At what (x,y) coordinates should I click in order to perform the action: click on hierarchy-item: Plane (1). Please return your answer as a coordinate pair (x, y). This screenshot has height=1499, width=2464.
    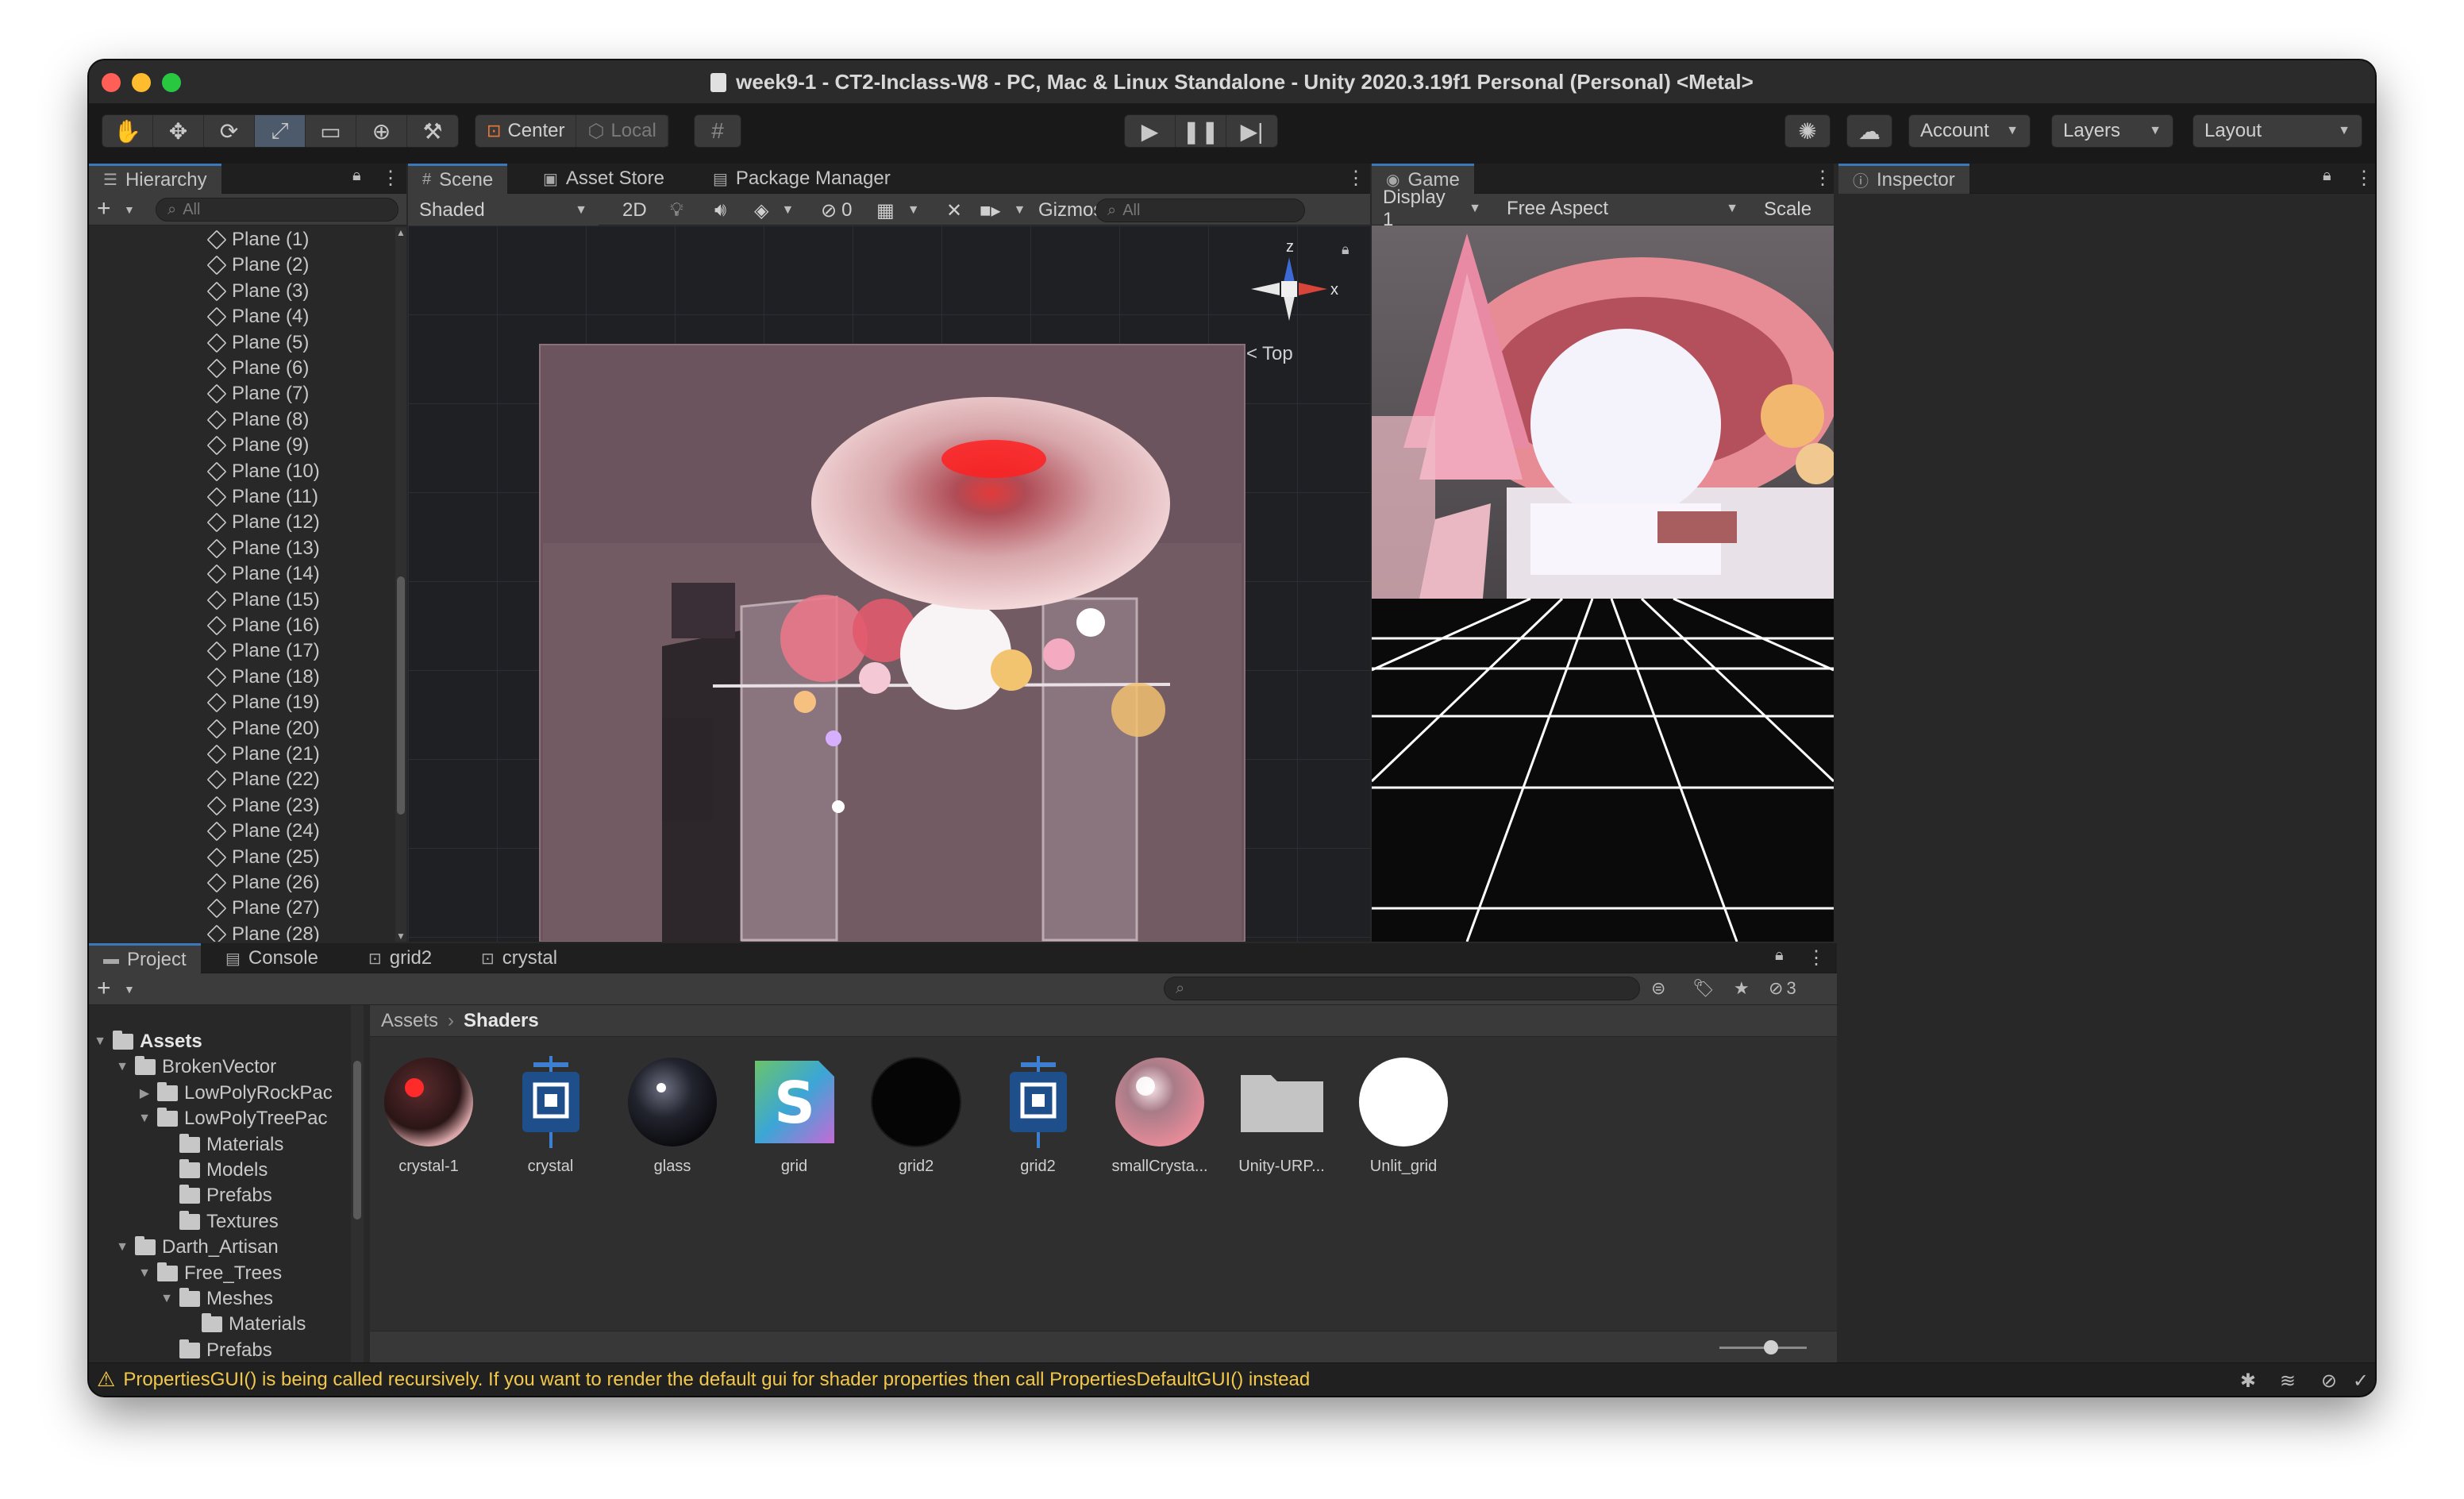
    Looking at the image, I should click on (257, 239).